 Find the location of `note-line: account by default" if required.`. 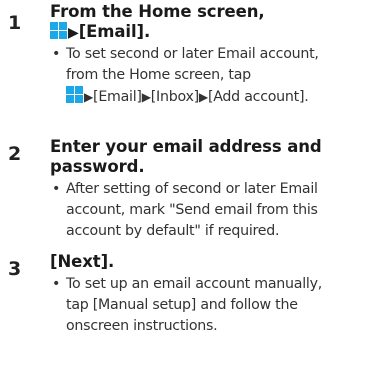

note-line: account by default" if required. is located at coordinates (173, 231).